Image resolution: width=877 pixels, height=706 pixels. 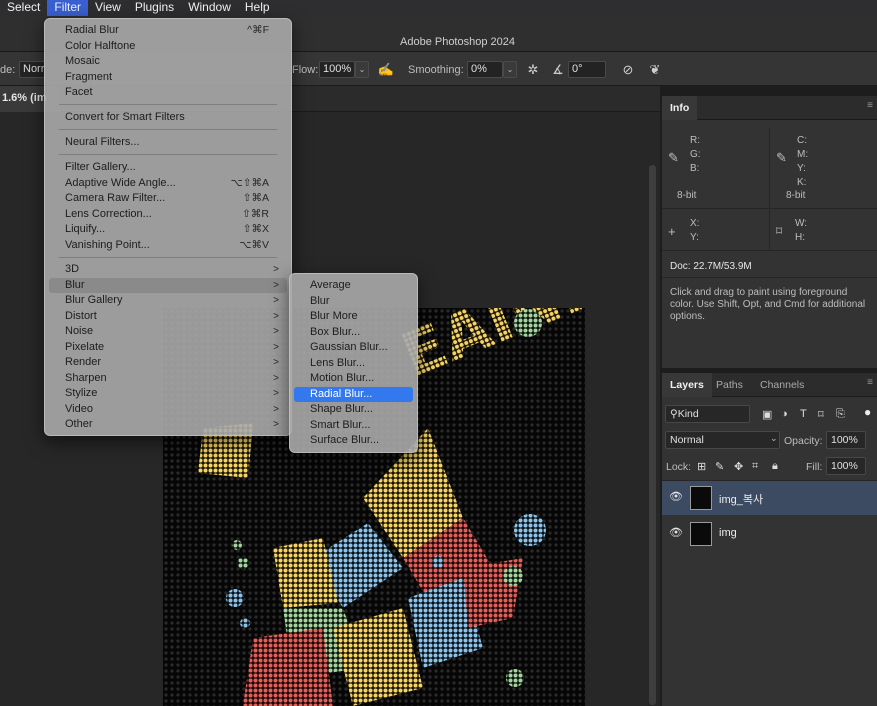 What do you see at coordinates (755, 466) in the screenshot?
I see `lock-artboard-icon: ⌗` at bounding box center [755, 466].